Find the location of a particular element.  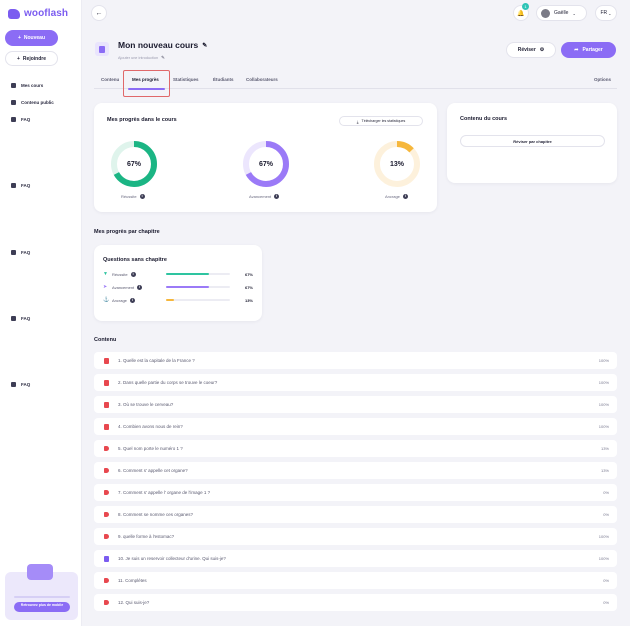

download-statistics-button: ⤓ Télécharger les statistiques is located at coordinates (381, 121).